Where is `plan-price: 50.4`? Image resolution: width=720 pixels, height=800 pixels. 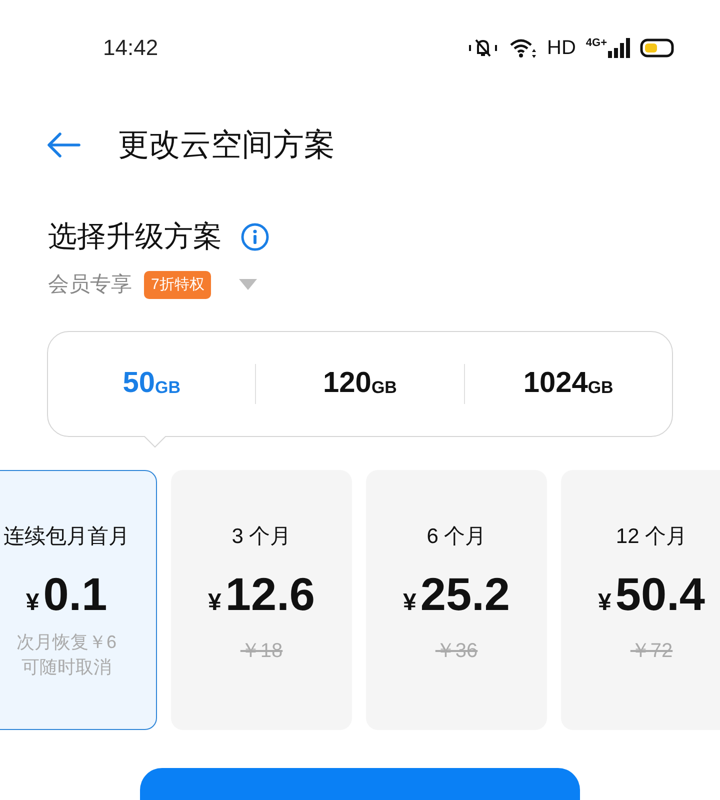
plan-price: 50.4 is located at coordinates (660, 594).